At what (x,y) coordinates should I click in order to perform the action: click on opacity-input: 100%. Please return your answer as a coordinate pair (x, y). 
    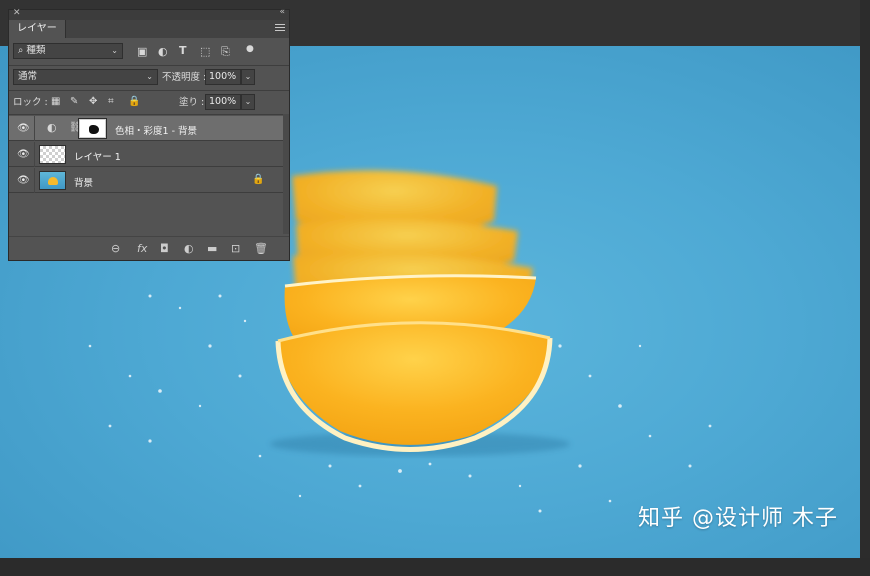
    Looking at the image, I should click on (223, 77).